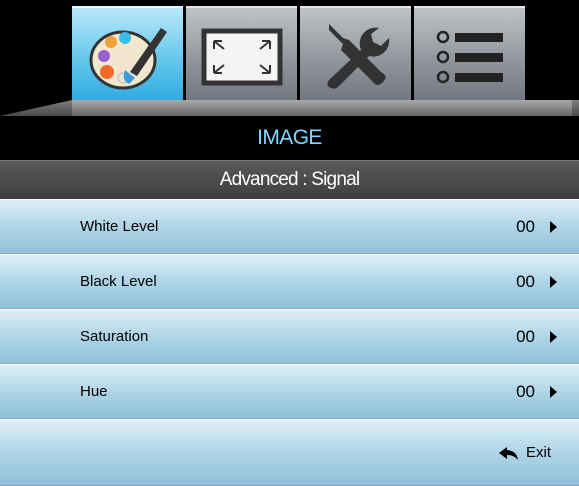 The image size is (579, 486). Describe the element at coordinates (322, 108) in the screenshot. I see `bevel-band-highlight` at that location.